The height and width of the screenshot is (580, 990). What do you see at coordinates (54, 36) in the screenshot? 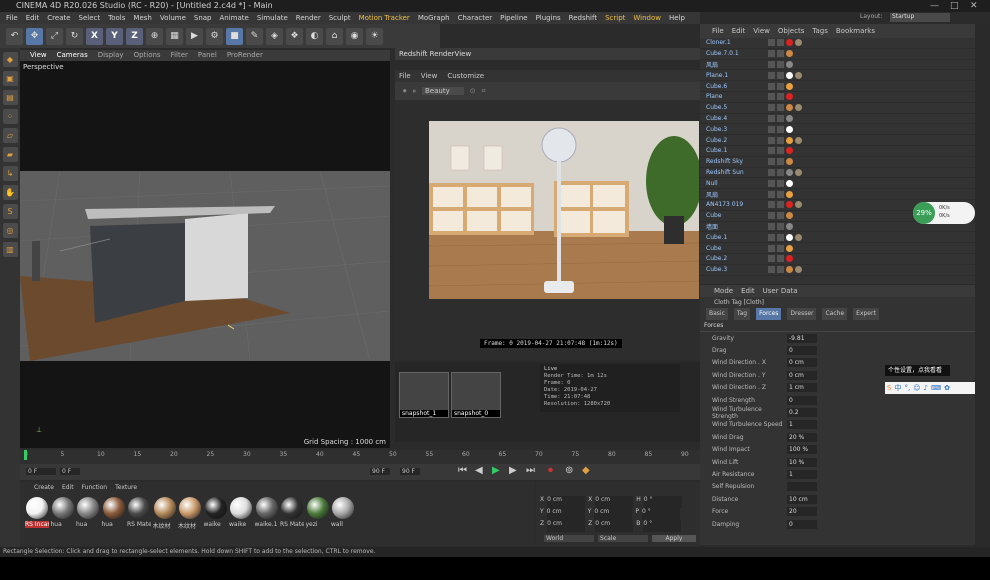
I see `scale-tool-icon: ⤢` at bounding box center [54, 36].